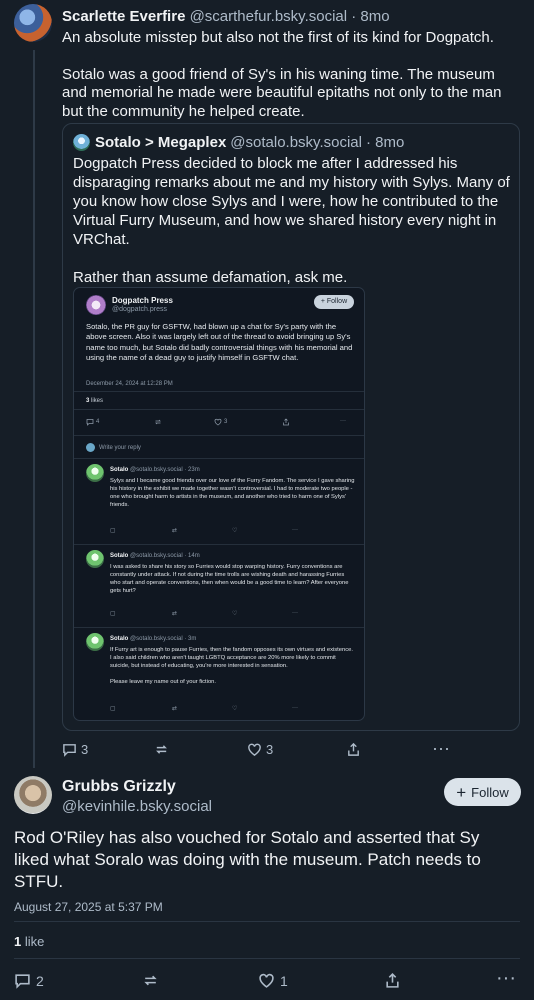  Describe the element at coordinates (461, 792) in the screenshot. I see `plus-icon: +` at that location.